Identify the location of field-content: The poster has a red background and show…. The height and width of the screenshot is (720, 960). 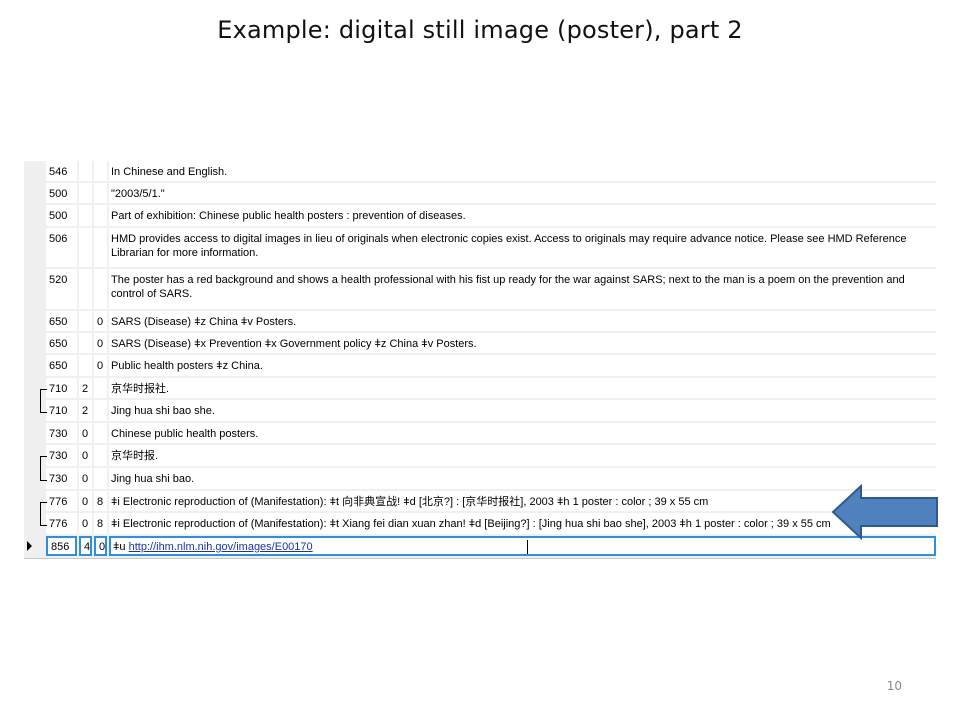
(522, 289).